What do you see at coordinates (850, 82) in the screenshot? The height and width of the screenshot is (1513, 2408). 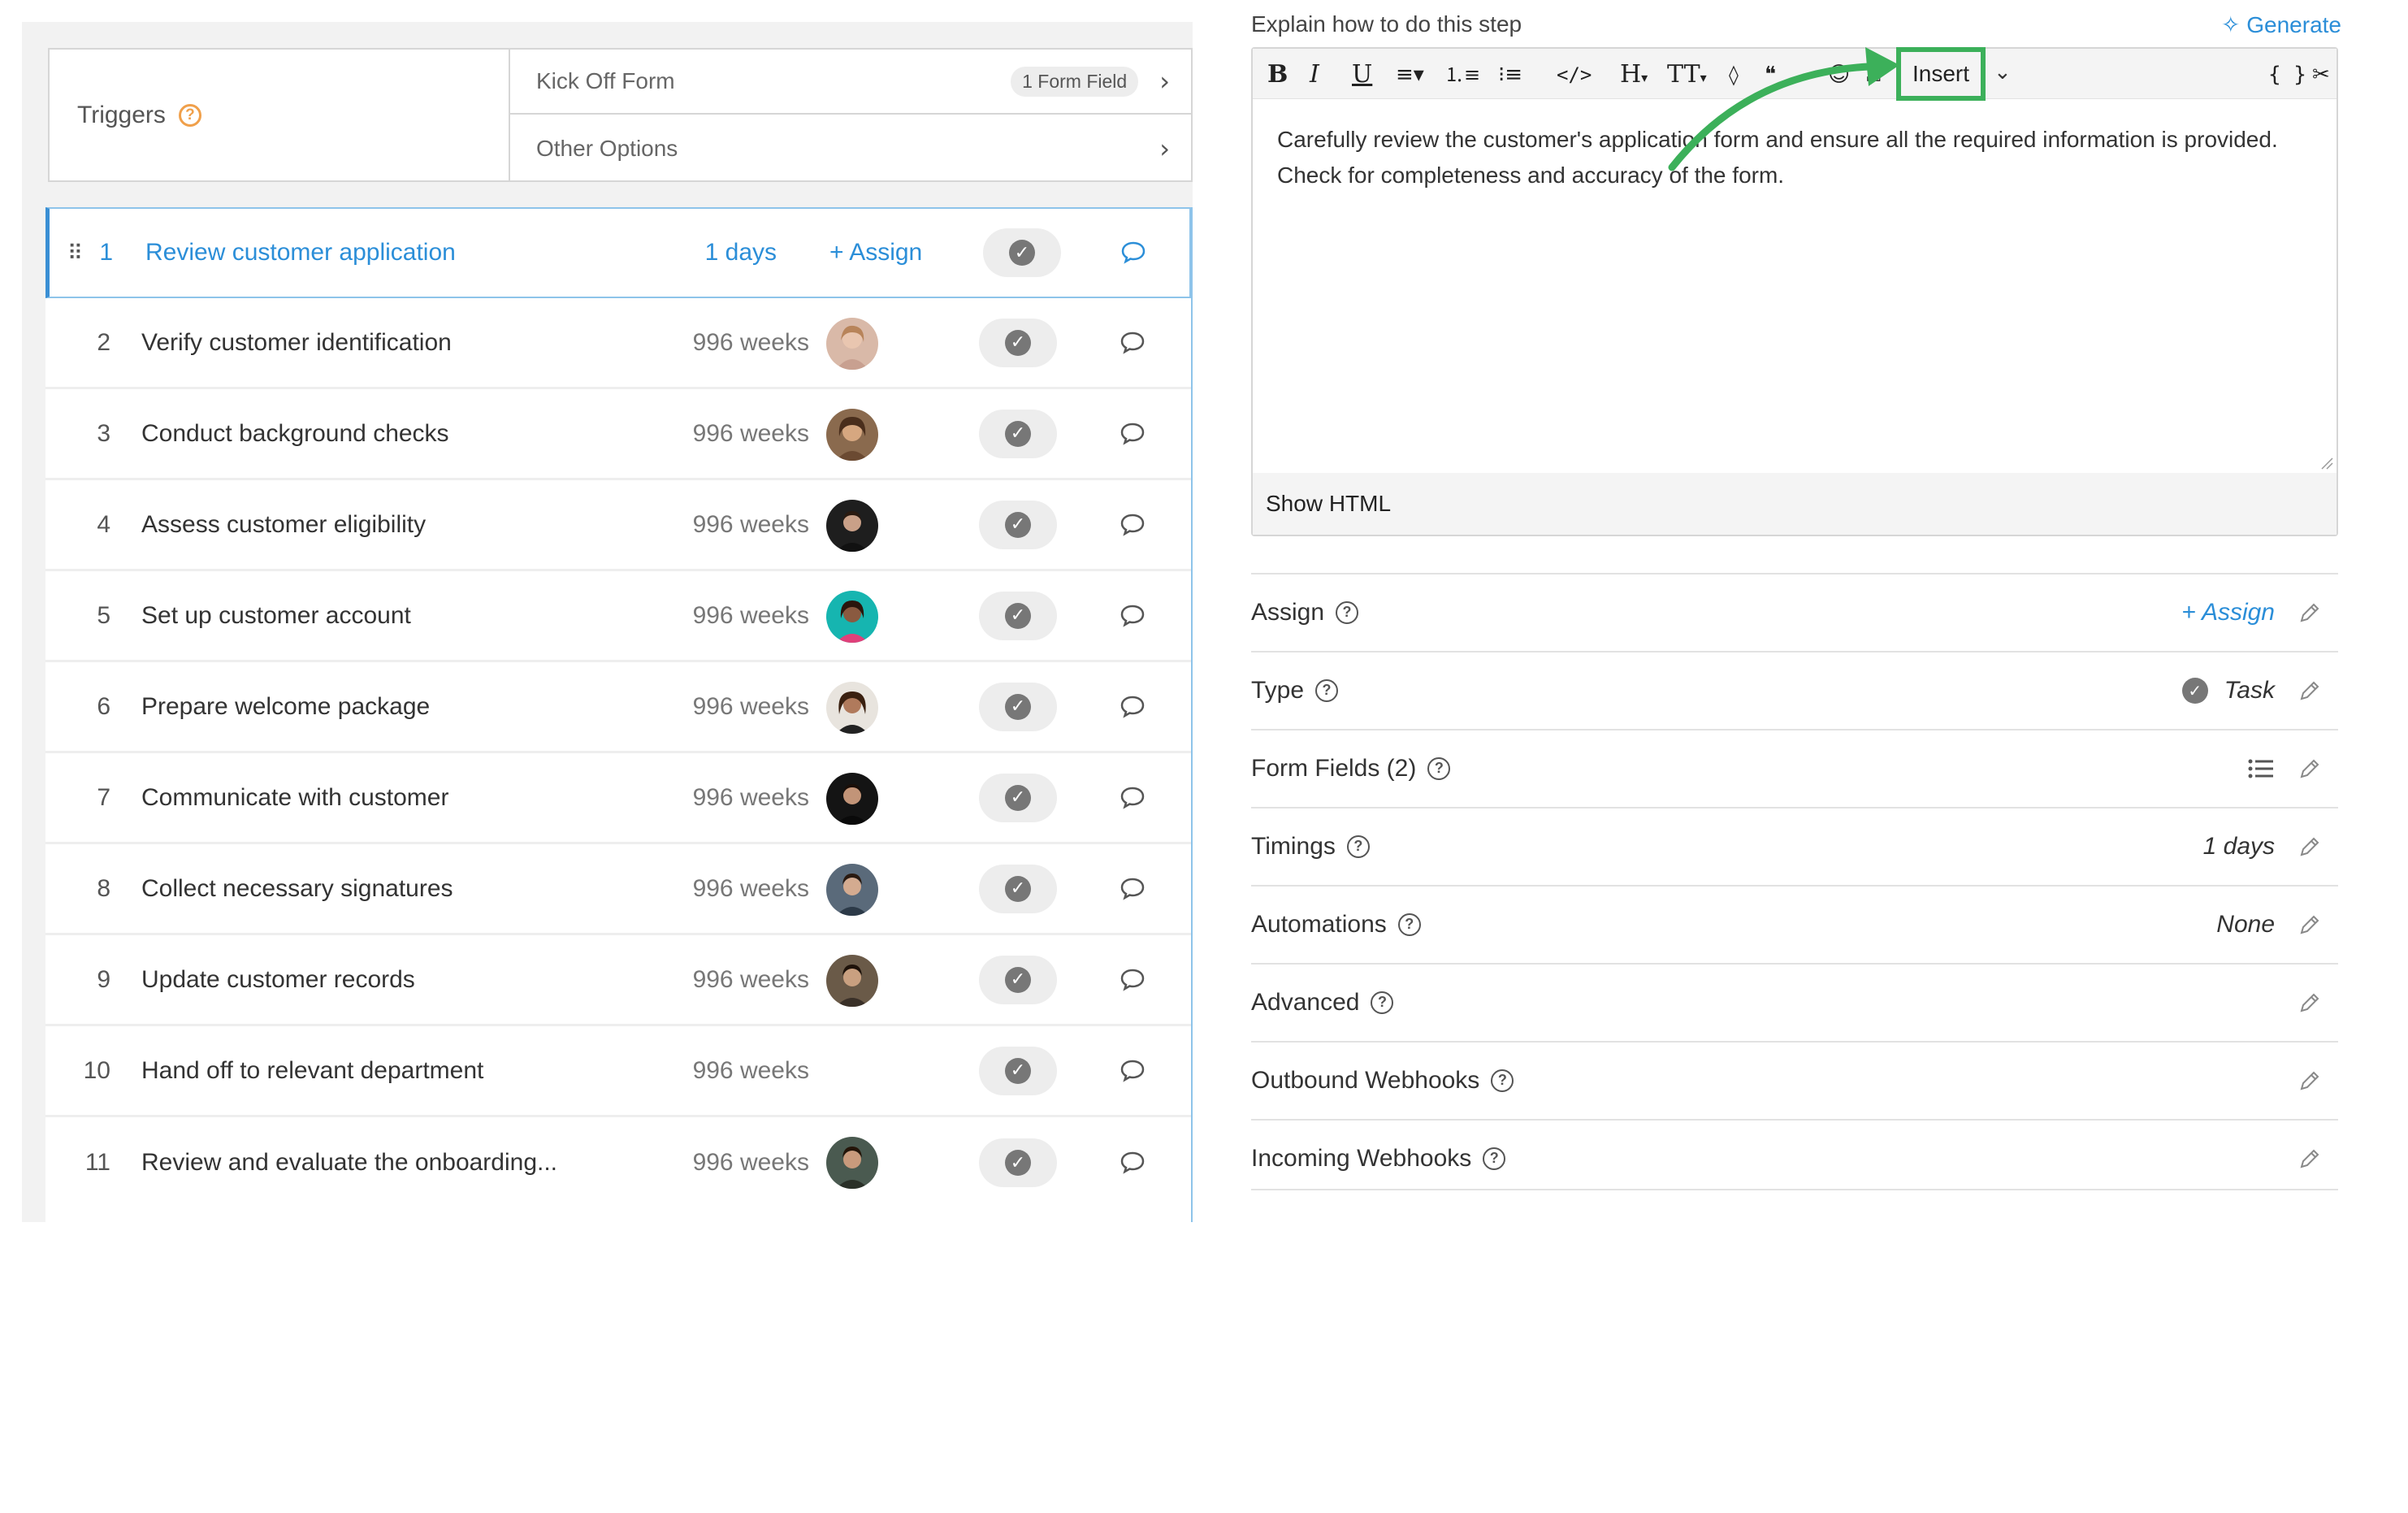 I see `trigger-kick-off-form: Kick Off Form 1 Form Field ›` at bounding box center [850, 82].